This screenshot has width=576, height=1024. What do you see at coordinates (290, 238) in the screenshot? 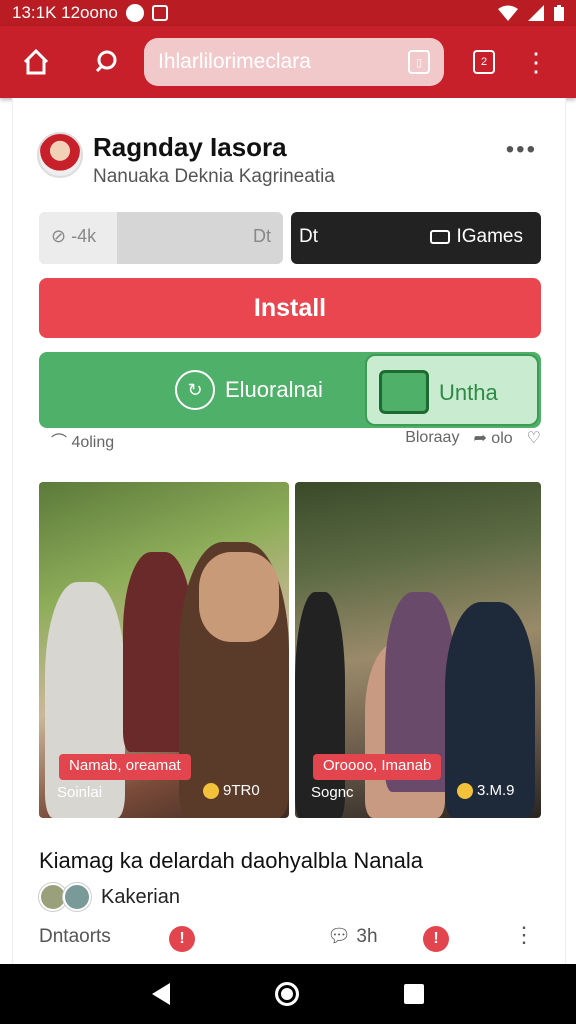
I see `action-row: ⊘ -4k Dt Dt IGames` at bounding box center [290, 238].